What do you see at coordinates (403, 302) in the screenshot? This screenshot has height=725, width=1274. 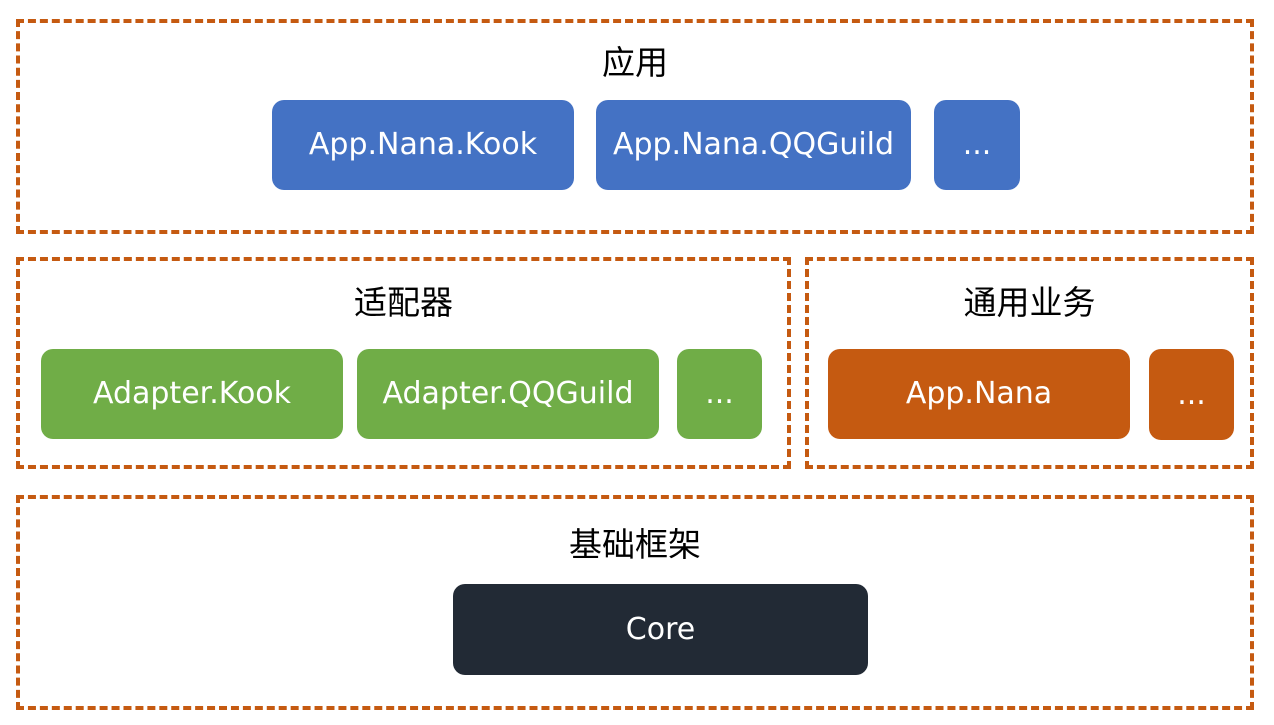 I see `adapter-layer-title: 适配器` at bounding box center [403, 302].